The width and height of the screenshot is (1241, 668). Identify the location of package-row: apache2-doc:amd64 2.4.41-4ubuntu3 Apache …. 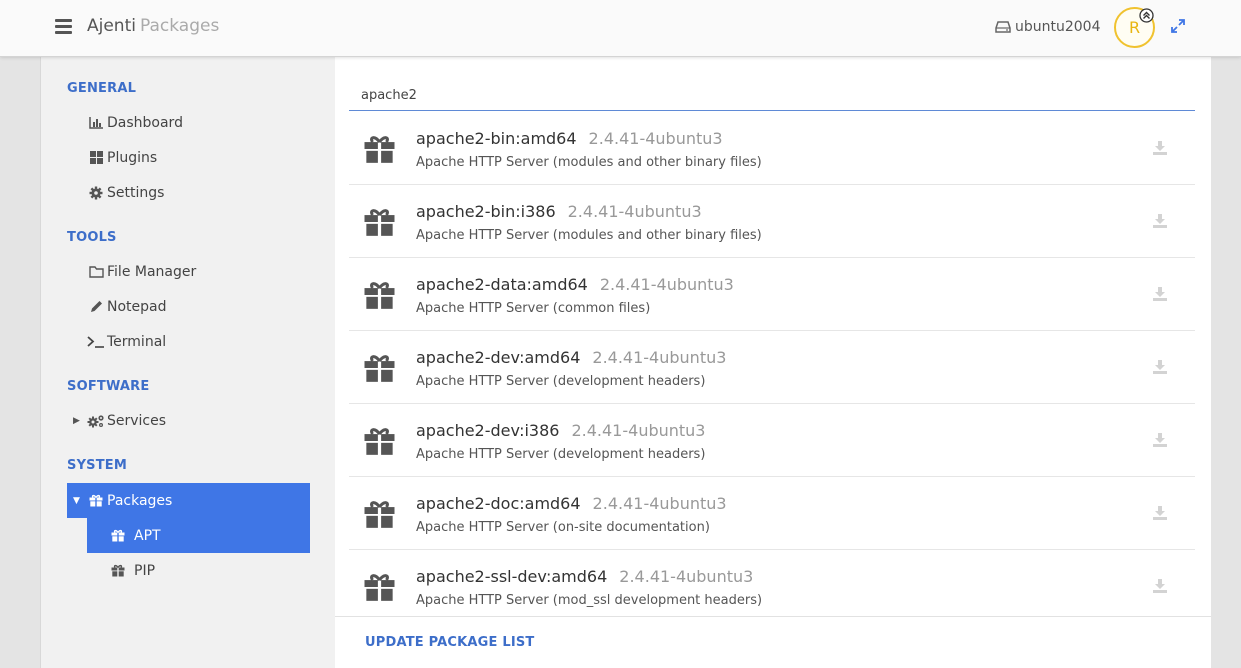
(772, 513).